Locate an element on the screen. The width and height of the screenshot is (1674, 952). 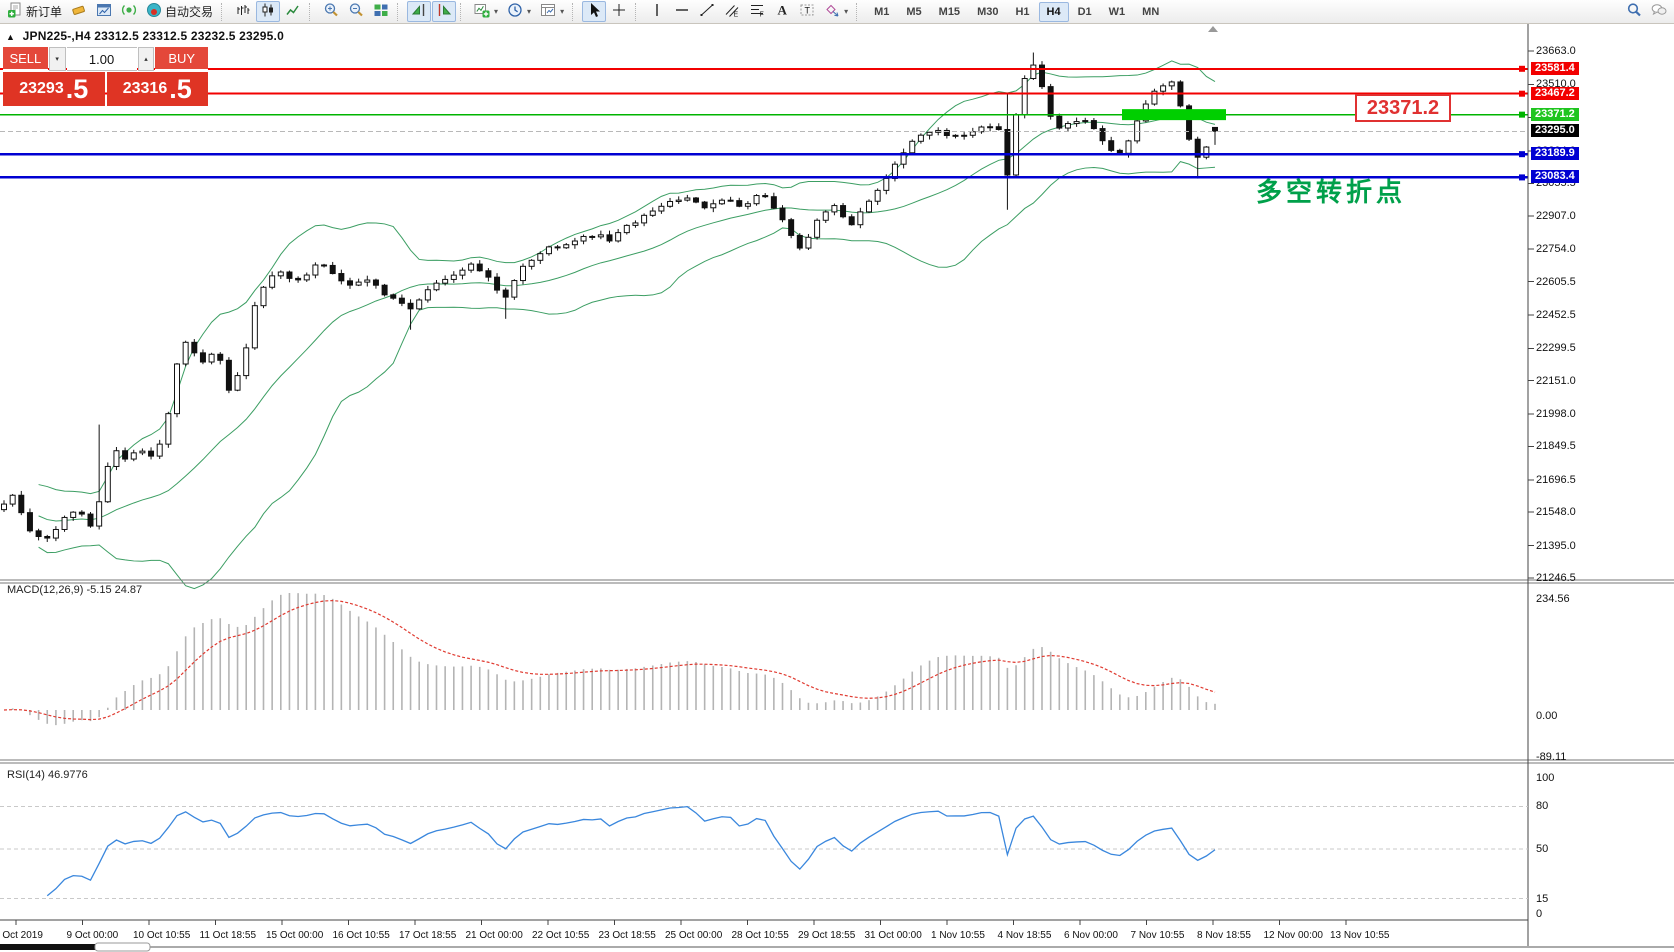
buy-button: BUY is located at coordinates (182, 59).